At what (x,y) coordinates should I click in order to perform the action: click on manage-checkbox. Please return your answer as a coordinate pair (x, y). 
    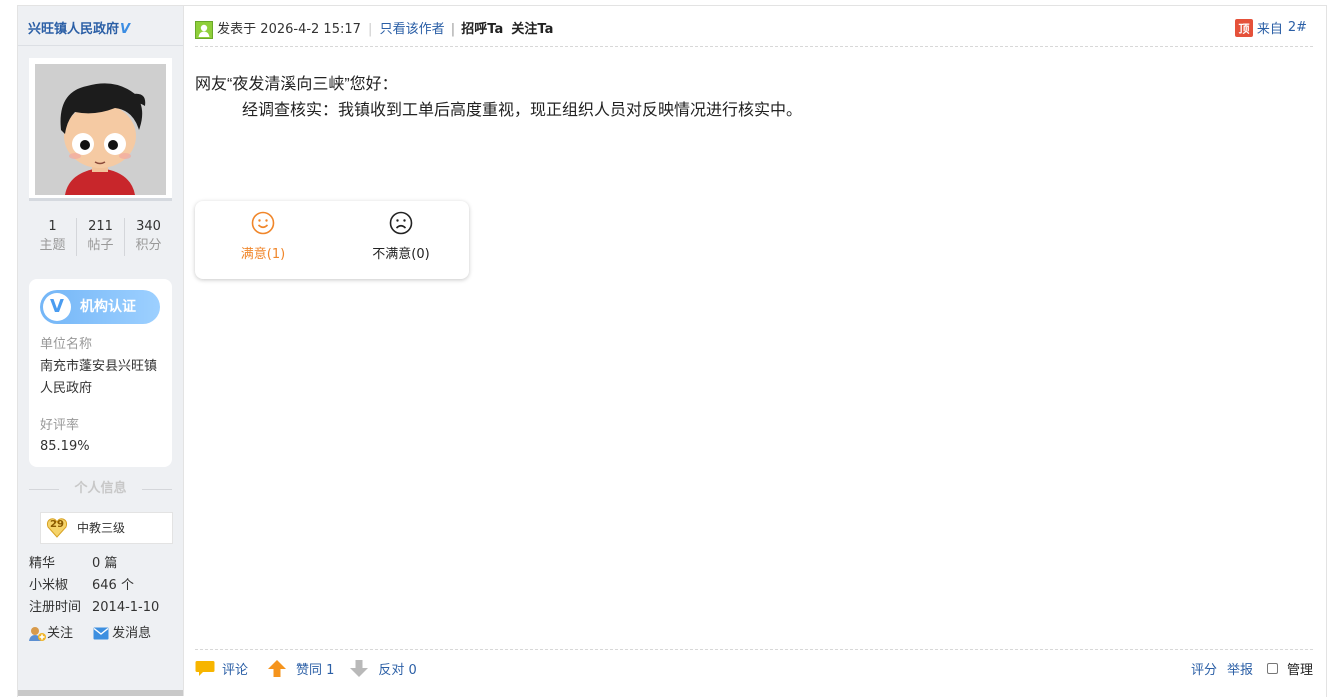
    Looking at the image, I should click on (1272, 668).